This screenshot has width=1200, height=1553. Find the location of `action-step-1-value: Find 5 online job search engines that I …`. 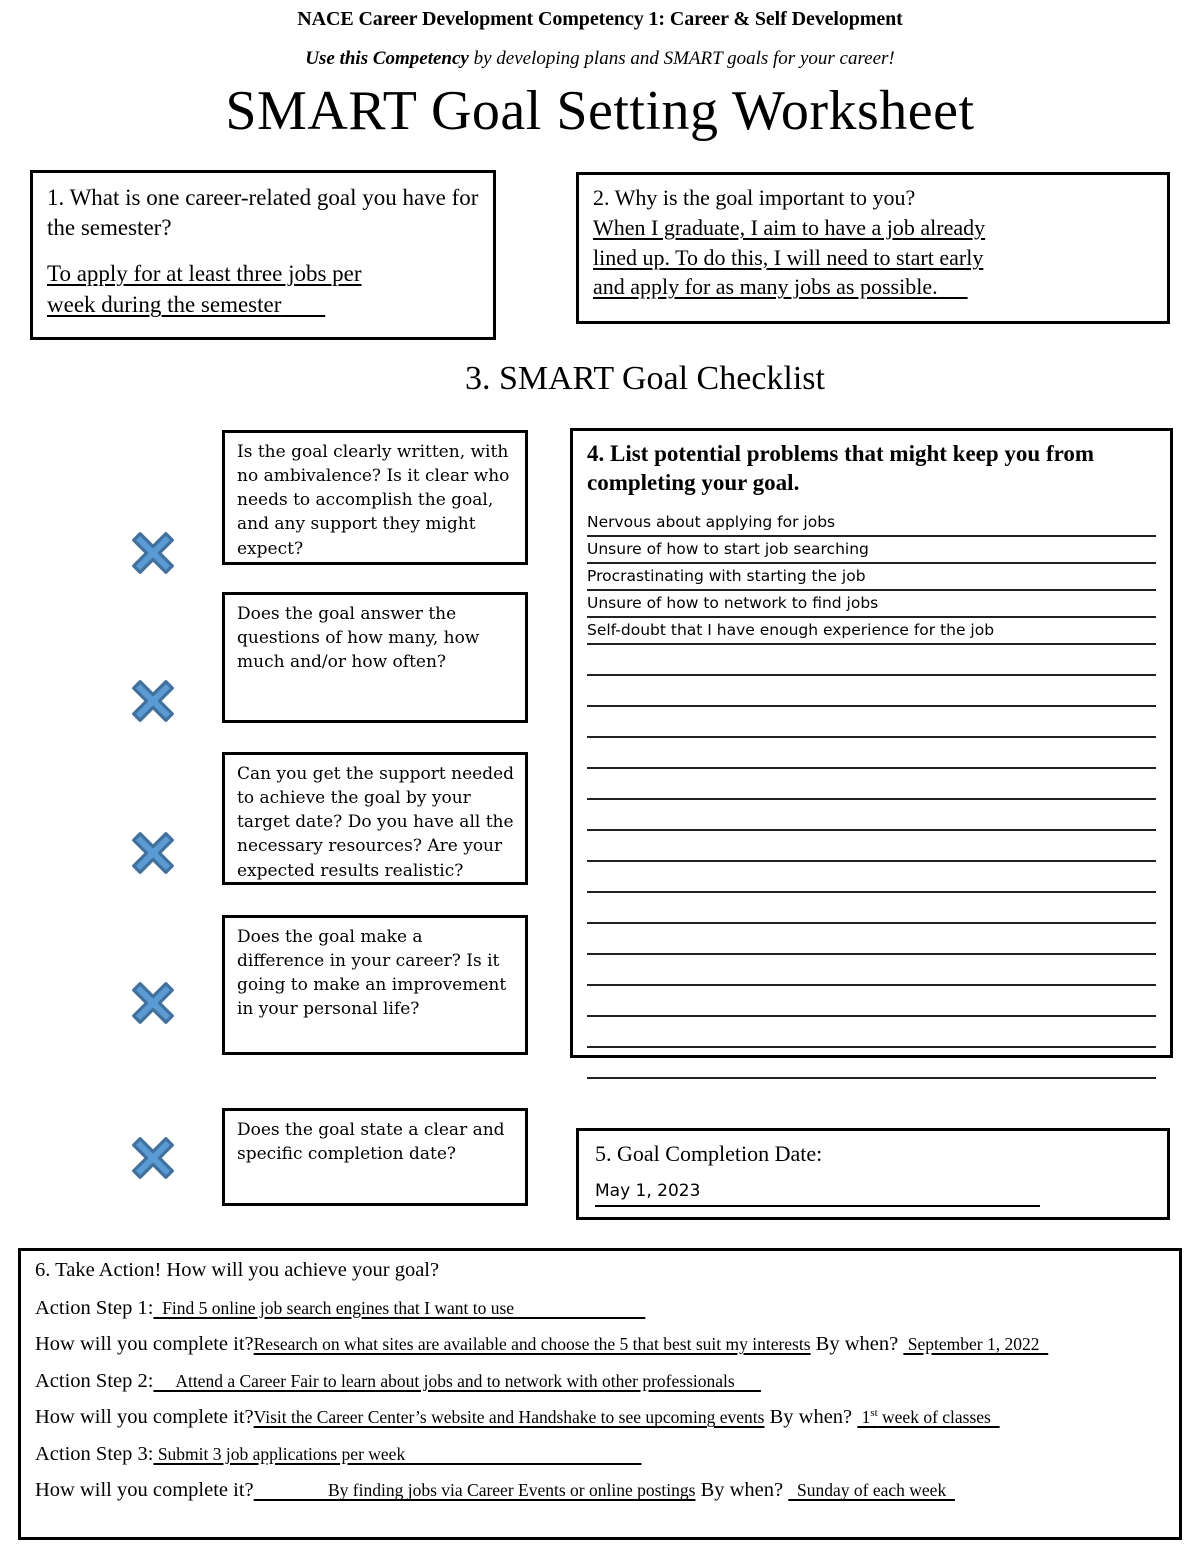

action-step-1-value: Find 5 online job search engines that I … is located at coordinates (399, 1308).